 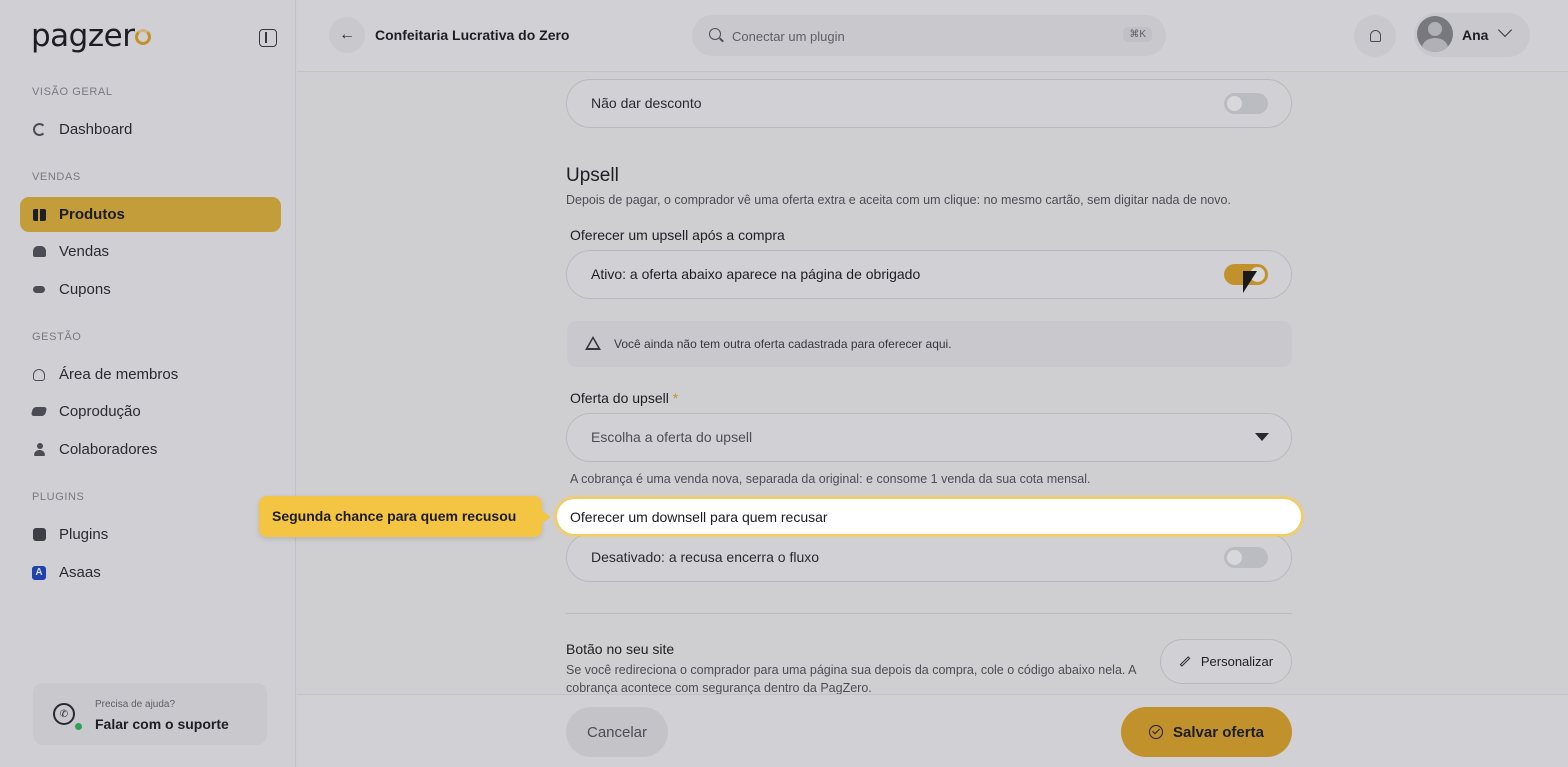 I want to click on discount-toggle-label: Não dar desconto, so click(x=646, y=103).